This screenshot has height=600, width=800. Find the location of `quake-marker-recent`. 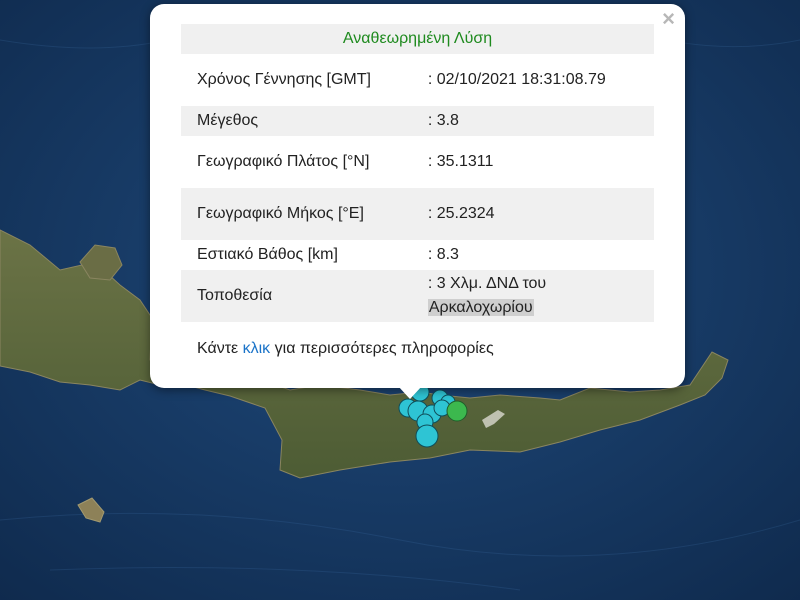

quake-marker-recent is located at coordinates (457, 411).